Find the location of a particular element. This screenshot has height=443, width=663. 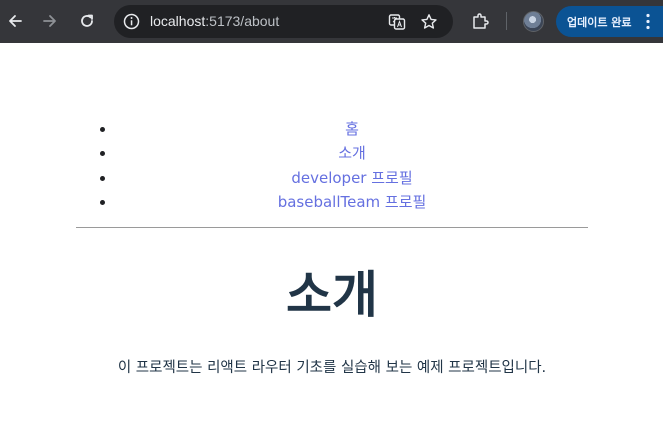

translate-icon is located at coordinates (397, 22).